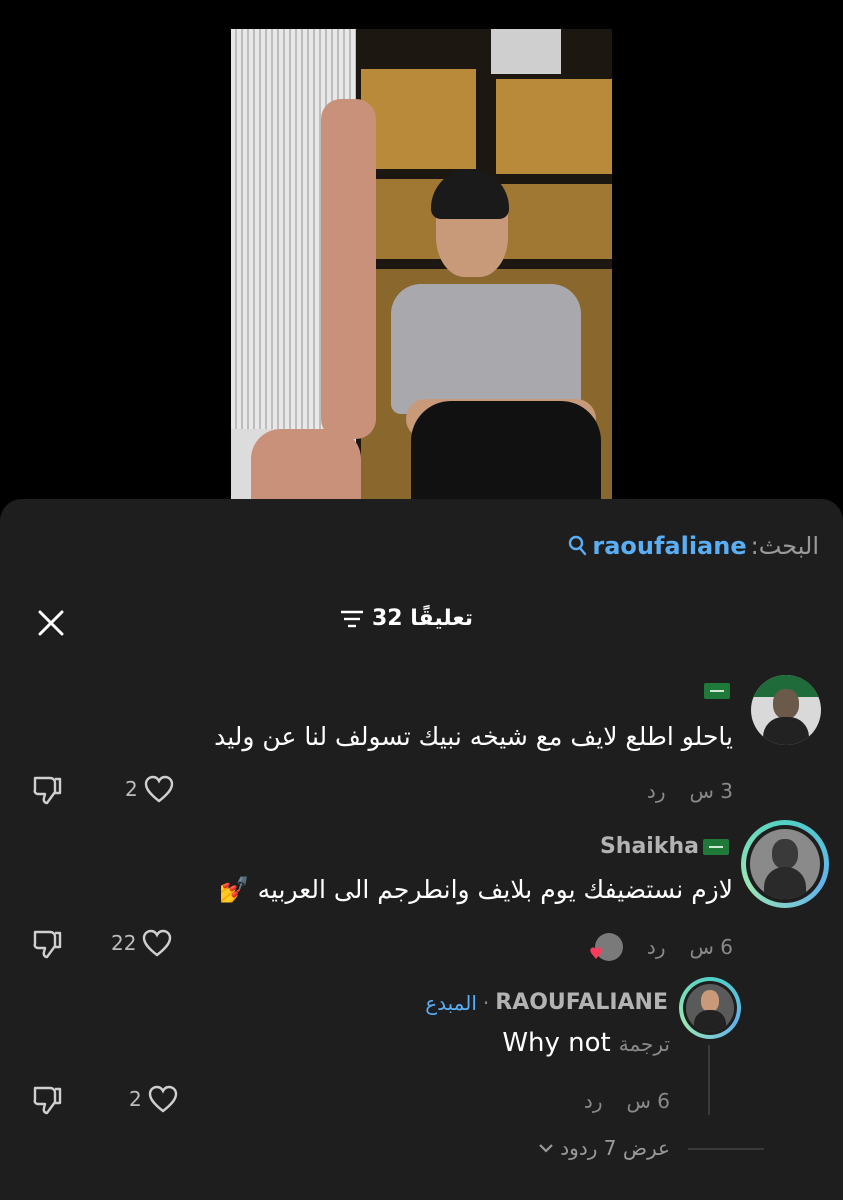 This screenshot has width=843, height=1200. I want to click on reply-username: RAOUFALIANE, so click(581, 1002).